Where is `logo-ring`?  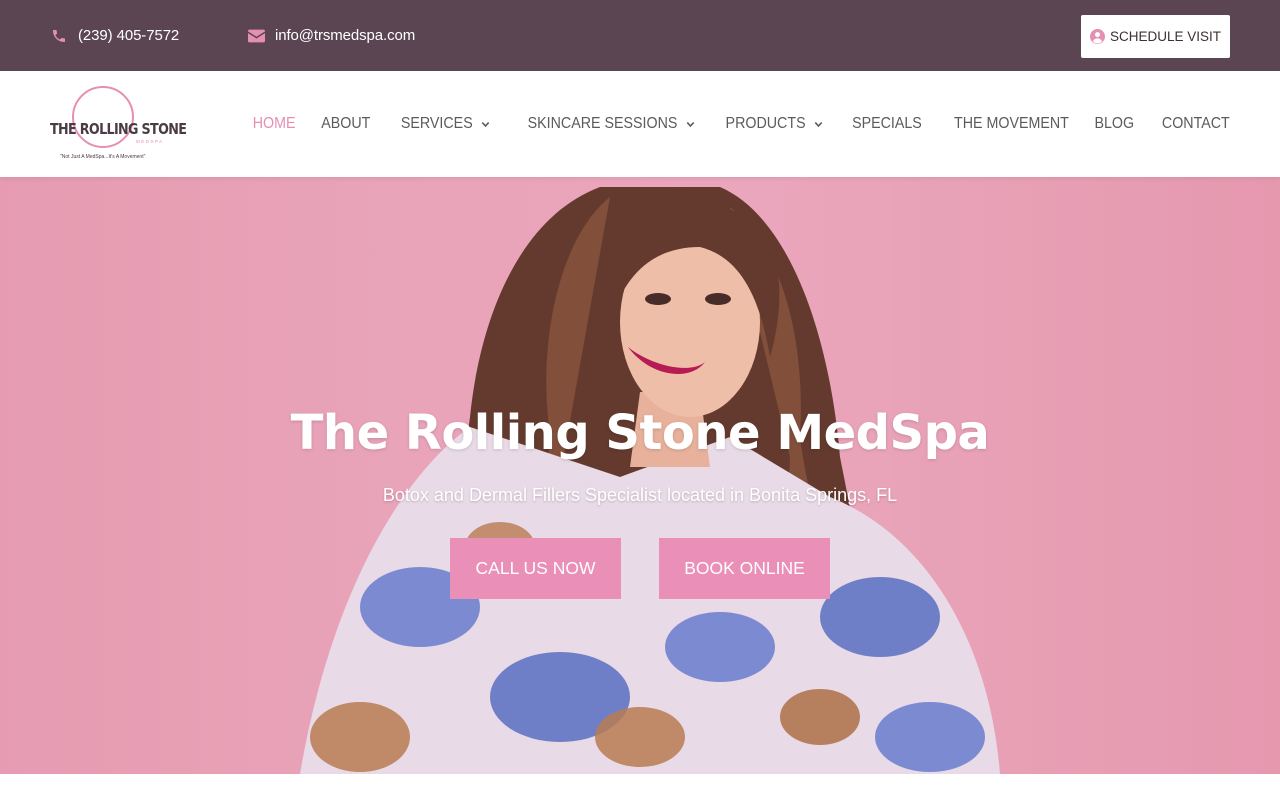
logo-ring is located at coordinates (103, 117).